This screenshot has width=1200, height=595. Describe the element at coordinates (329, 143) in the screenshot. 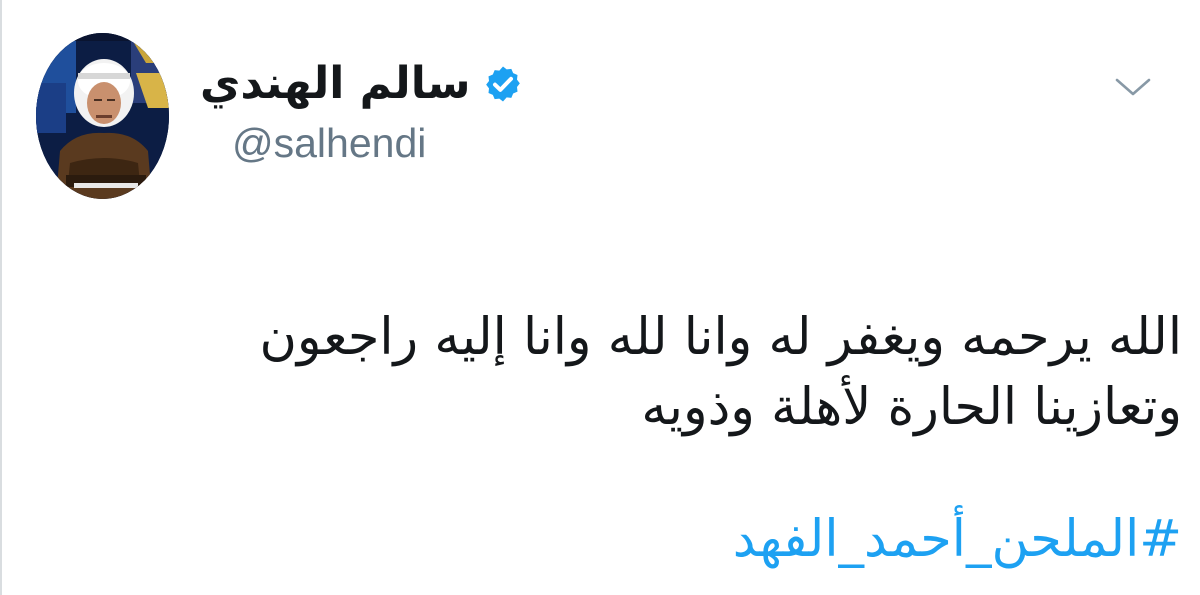

I see `author-handle: @salhendi` at that location.